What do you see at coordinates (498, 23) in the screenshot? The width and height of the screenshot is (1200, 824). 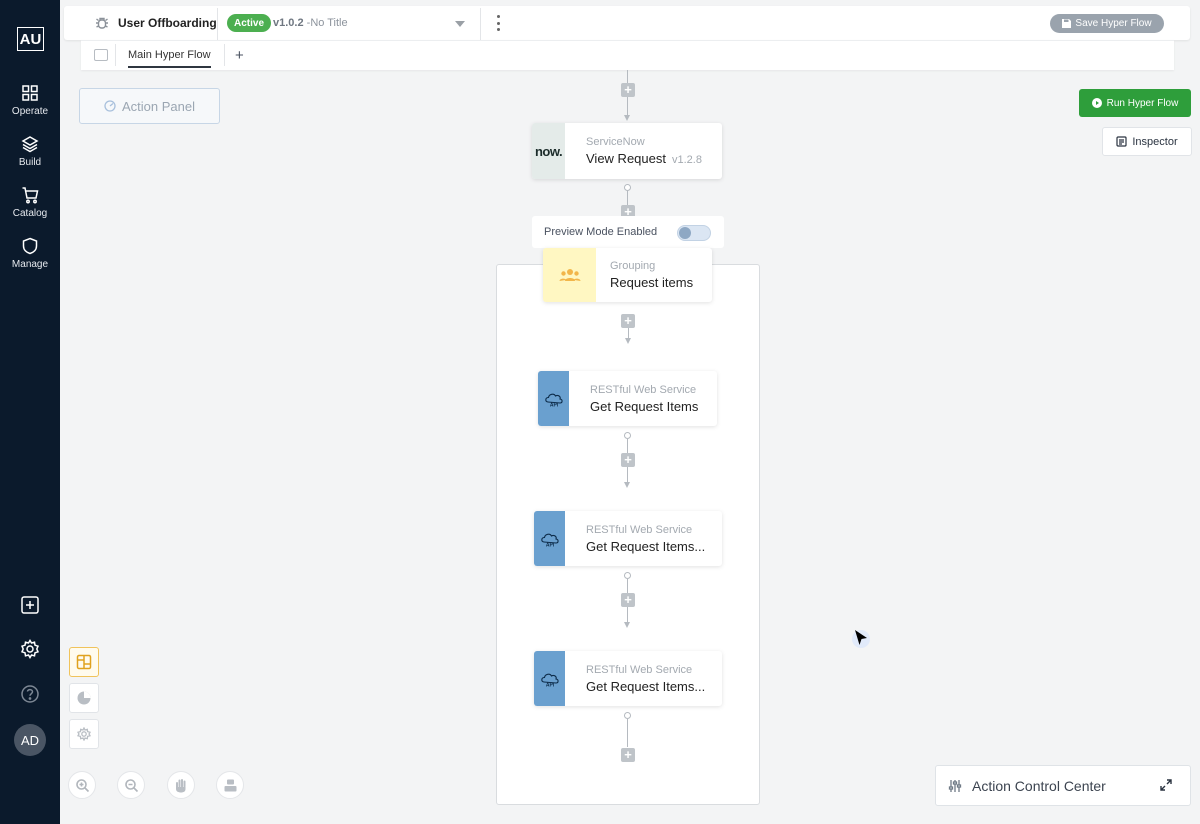 I see `more-options-icon` at bounding box center [498, 23].